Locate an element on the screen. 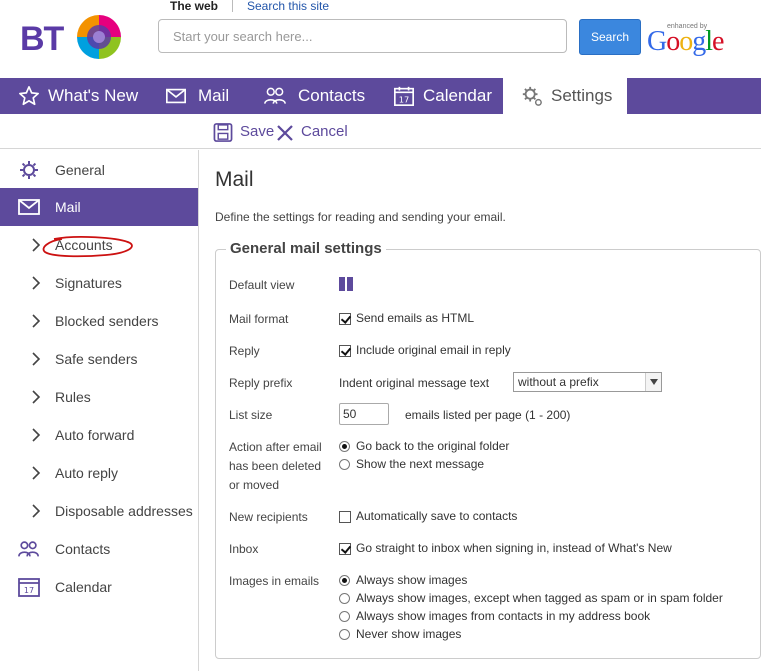 The image size is (761, 671). after-delete-label-1: Action after email is located at coordinates (275, 447).